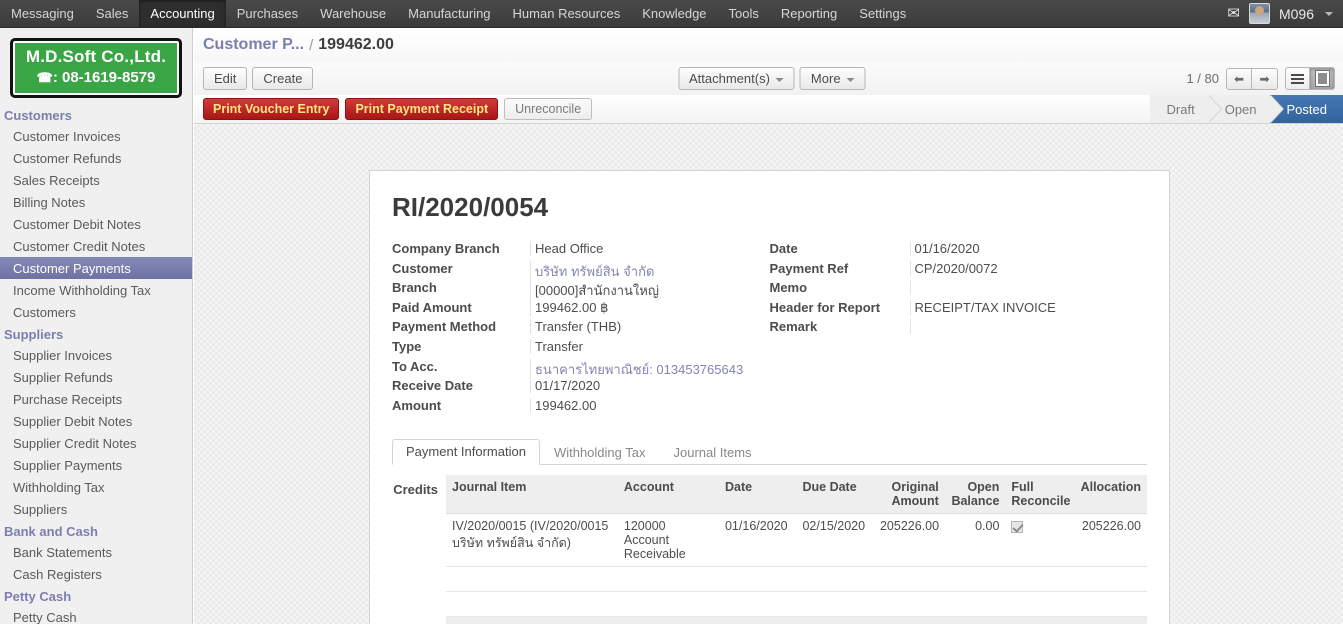 The width and height of the screenshot is (1343, 624). I want to click on next-record-button: ➡, so click(1265, 78).